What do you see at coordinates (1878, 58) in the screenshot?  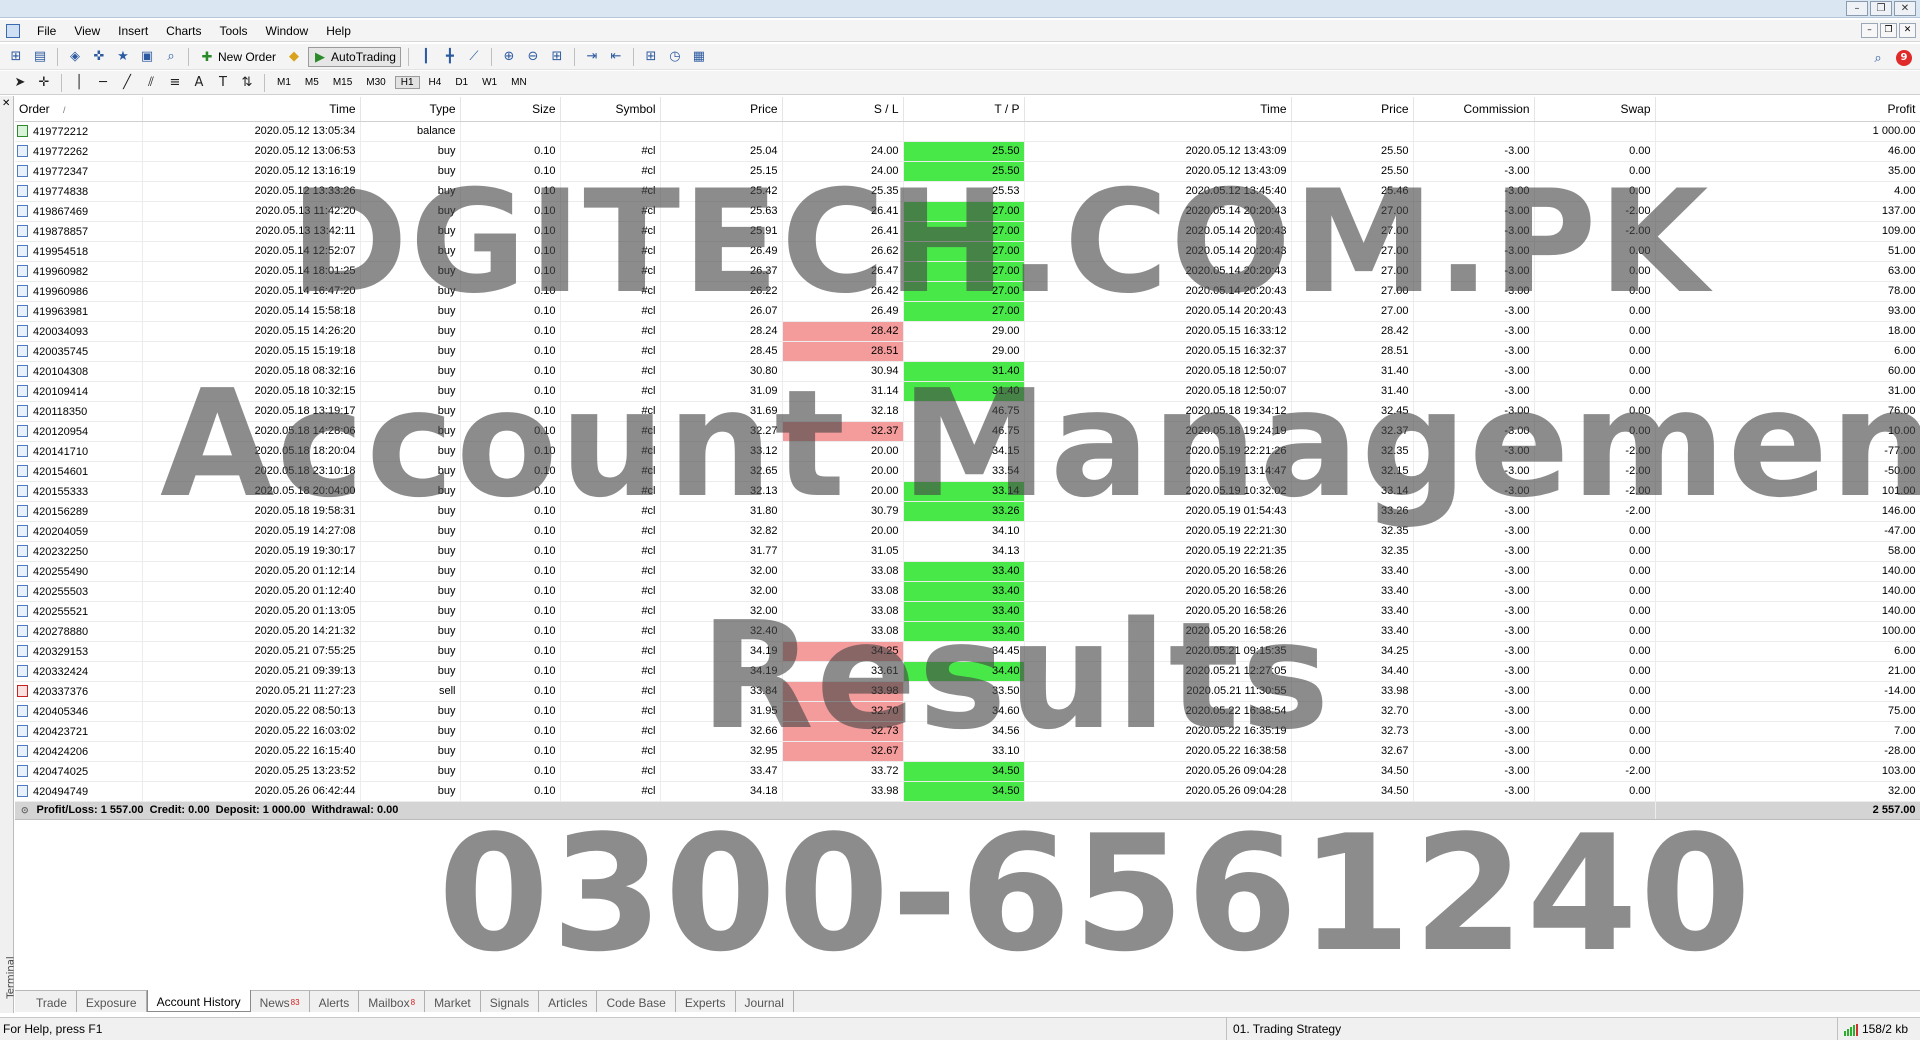 I see `search-icon: ⌕` at bounding box center [1878, 58].